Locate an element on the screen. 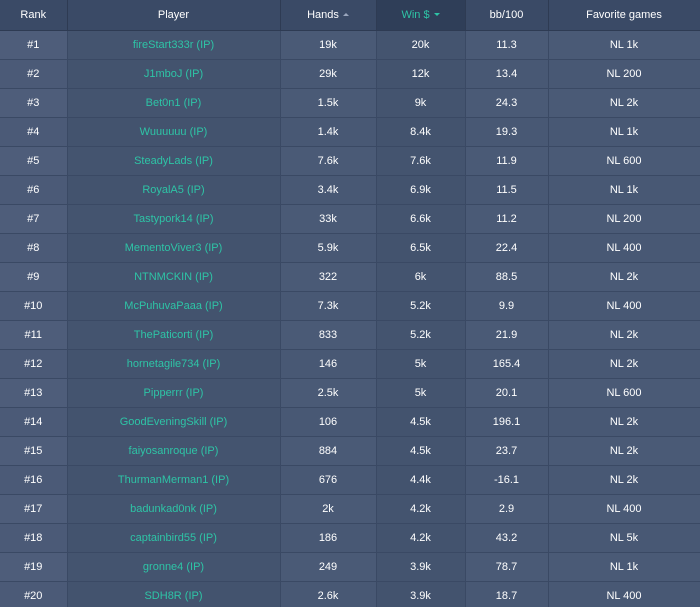 The image size is (700, 607). player-cell: captainbird55 (IP) is located at coordinates (174, 538).